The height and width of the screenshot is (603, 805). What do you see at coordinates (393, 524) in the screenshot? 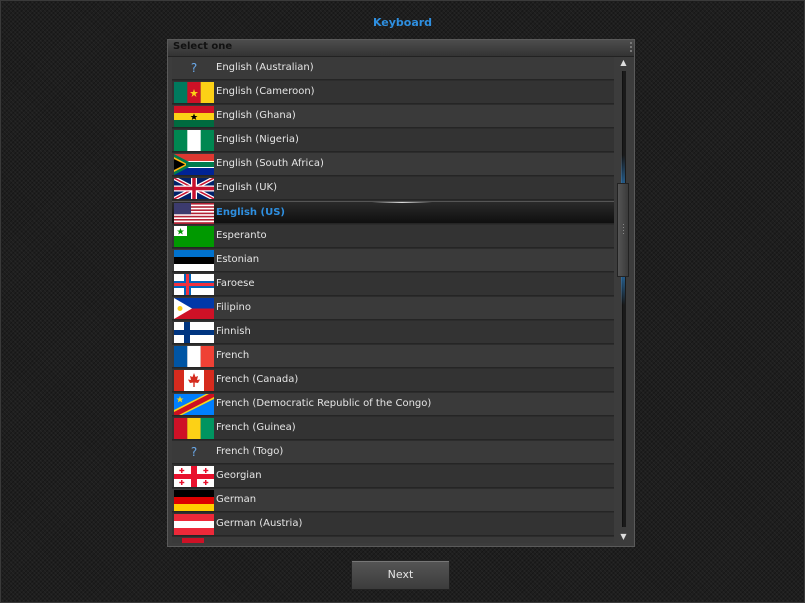
I see `language-list-item: German (Austria)` at bounding box center [393, 524].